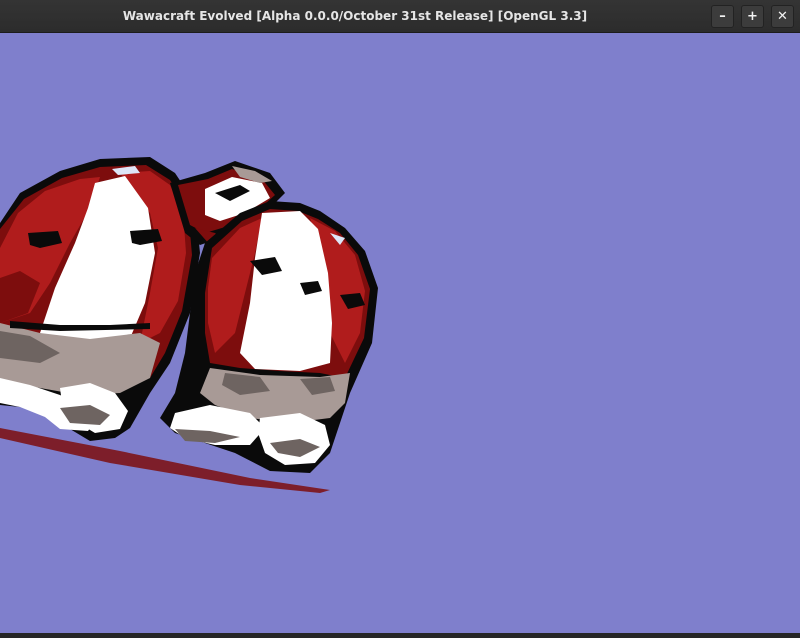 The height and width of the screenshot is (638, 800). I want to click on minimize-button: –, so click(722, 16).